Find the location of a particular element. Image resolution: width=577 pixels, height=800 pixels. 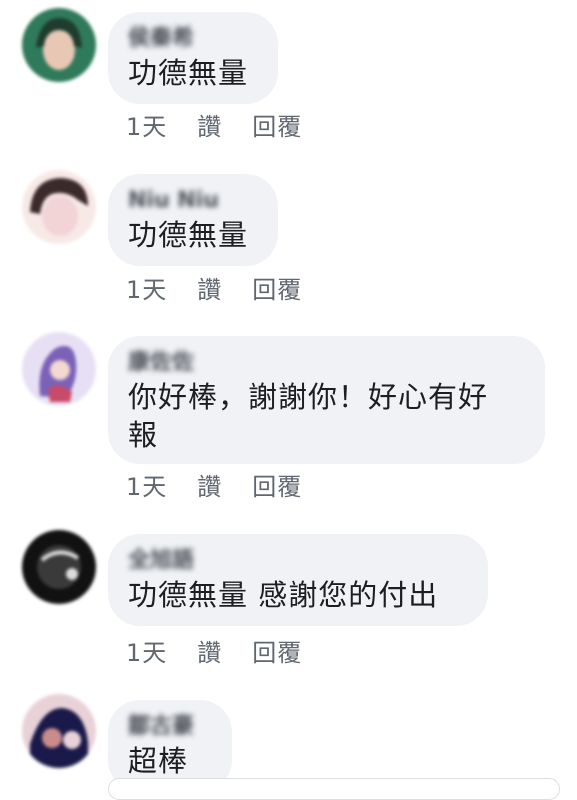

comment-bubble: 侯秦希 功德無量 is located at coordinates (193, 58).